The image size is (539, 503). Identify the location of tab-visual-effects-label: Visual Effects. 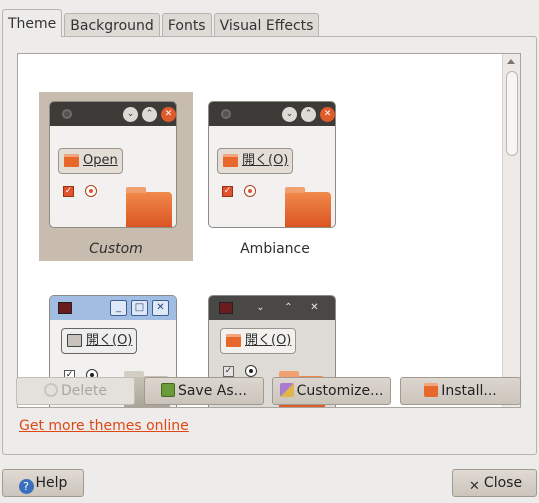
(266, 25).